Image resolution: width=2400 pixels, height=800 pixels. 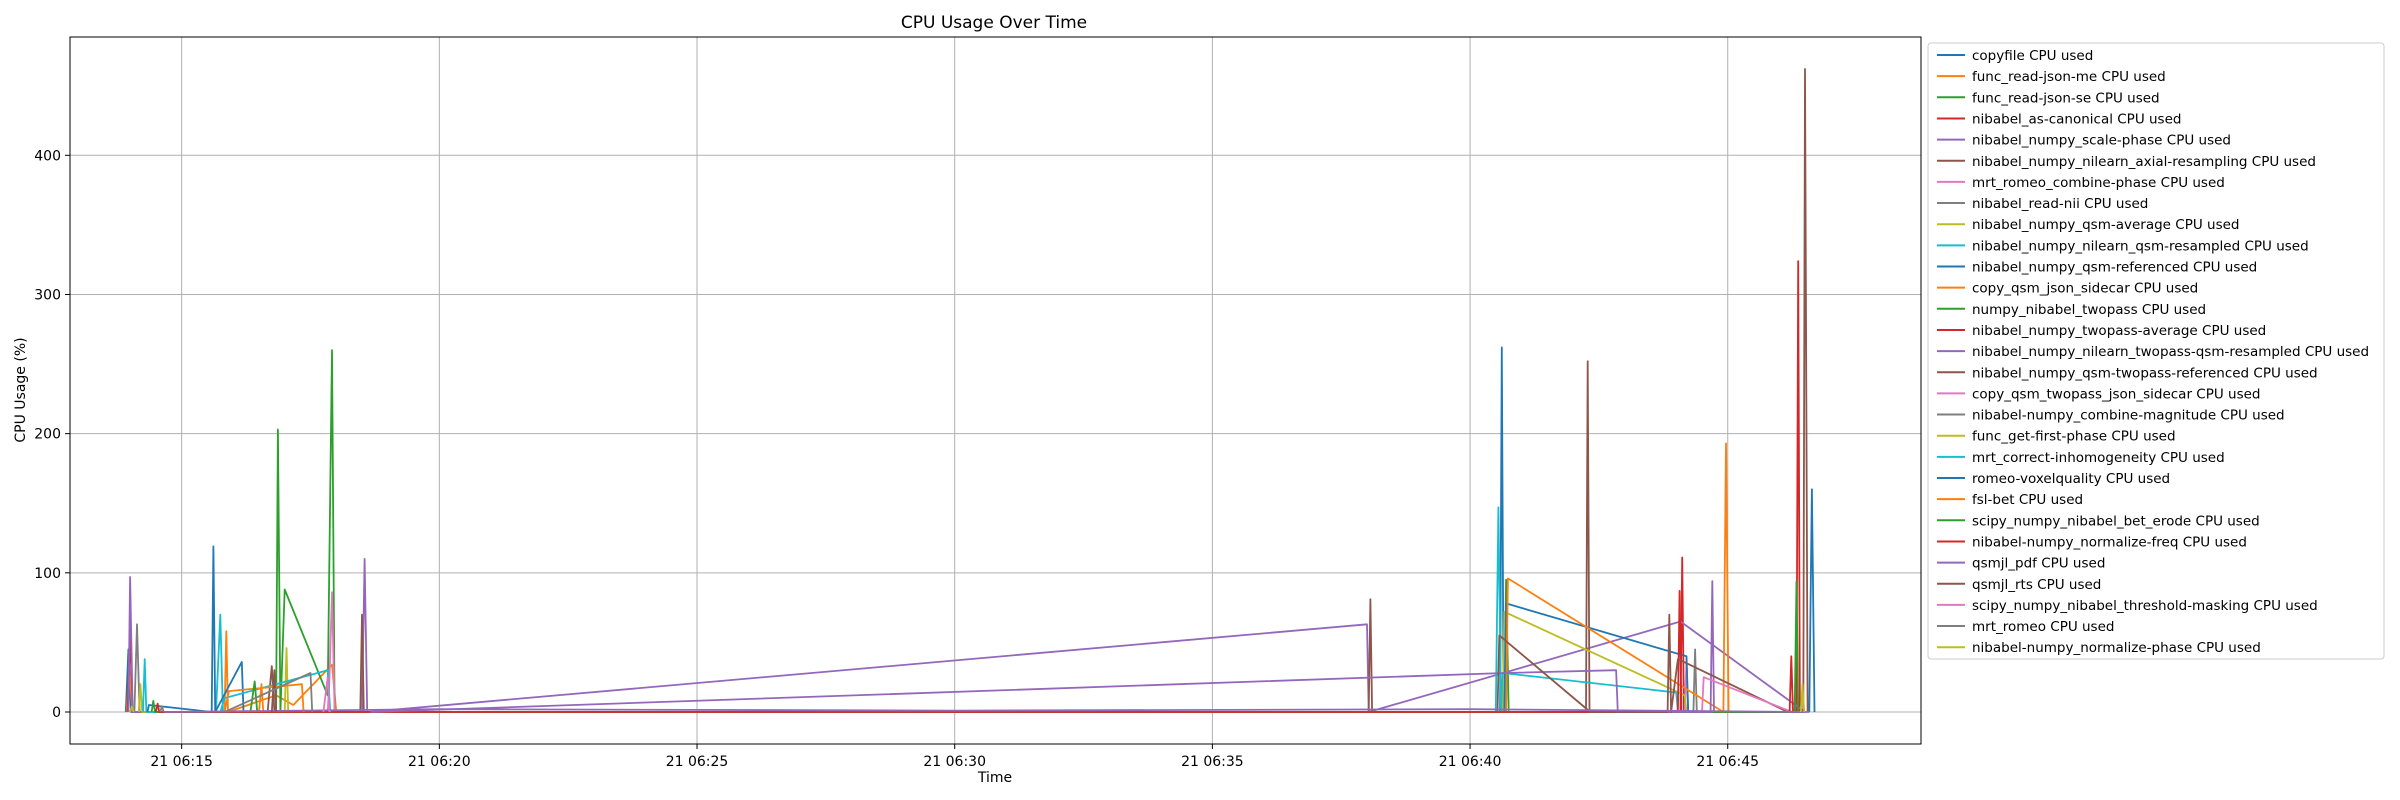 What do you see at coordinates (2089, 310) in the screenshot?
I see `legend-label: numpy_nibabel_twopass CPU used` at bounding box center [2089, 310].